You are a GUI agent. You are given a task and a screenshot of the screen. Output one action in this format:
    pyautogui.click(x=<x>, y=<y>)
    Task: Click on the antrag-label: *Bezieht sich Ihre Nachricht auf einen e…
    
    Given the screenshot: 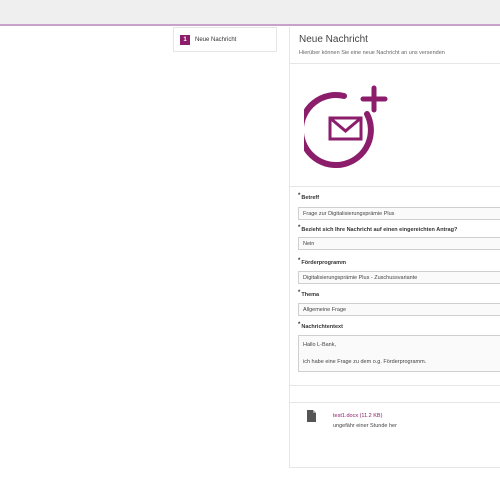 What is the action you would take?
    pyautogui.click(x=378, y=229)
    